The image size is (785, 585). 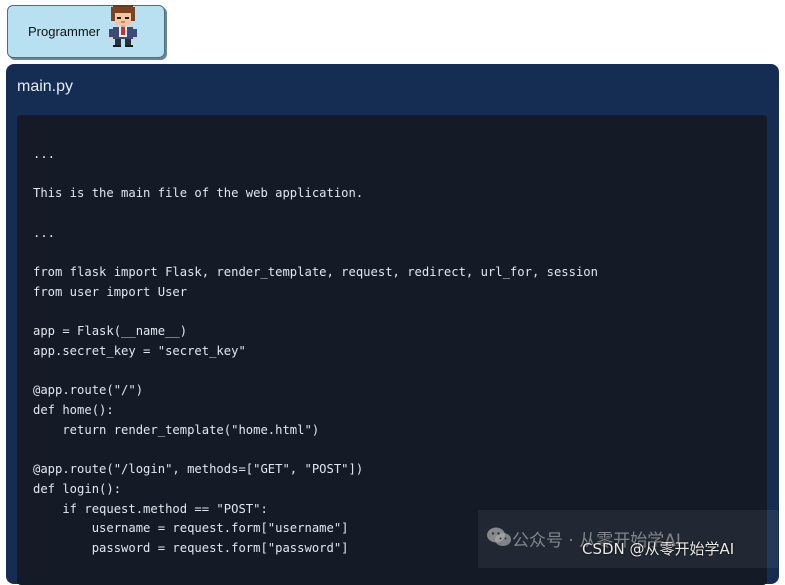 I want to click on programmer-avatar-icon, so click(x=123, y=26).